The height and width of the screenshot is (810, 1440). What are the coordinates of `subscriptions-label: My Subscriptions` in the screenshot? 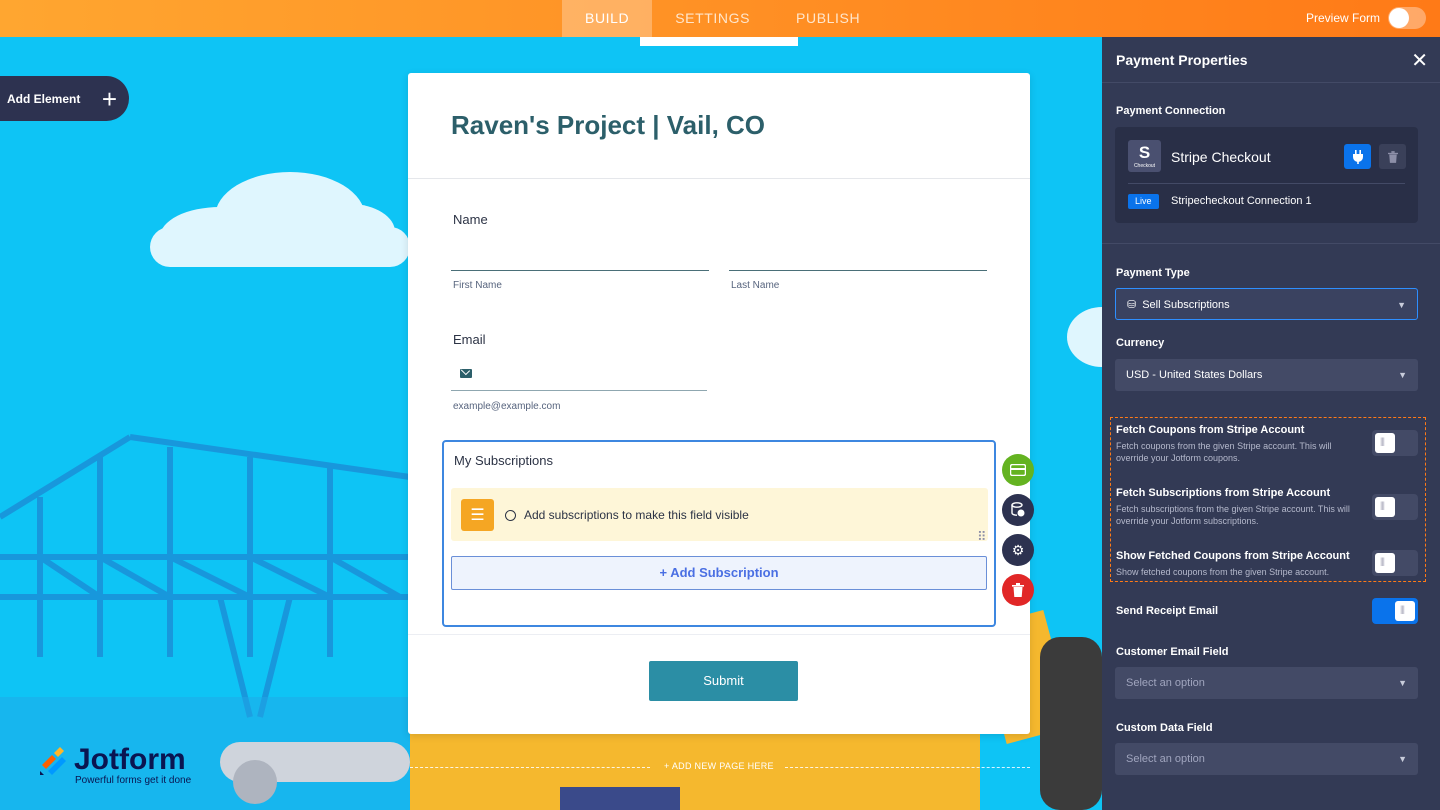 It's located at (503, 460).